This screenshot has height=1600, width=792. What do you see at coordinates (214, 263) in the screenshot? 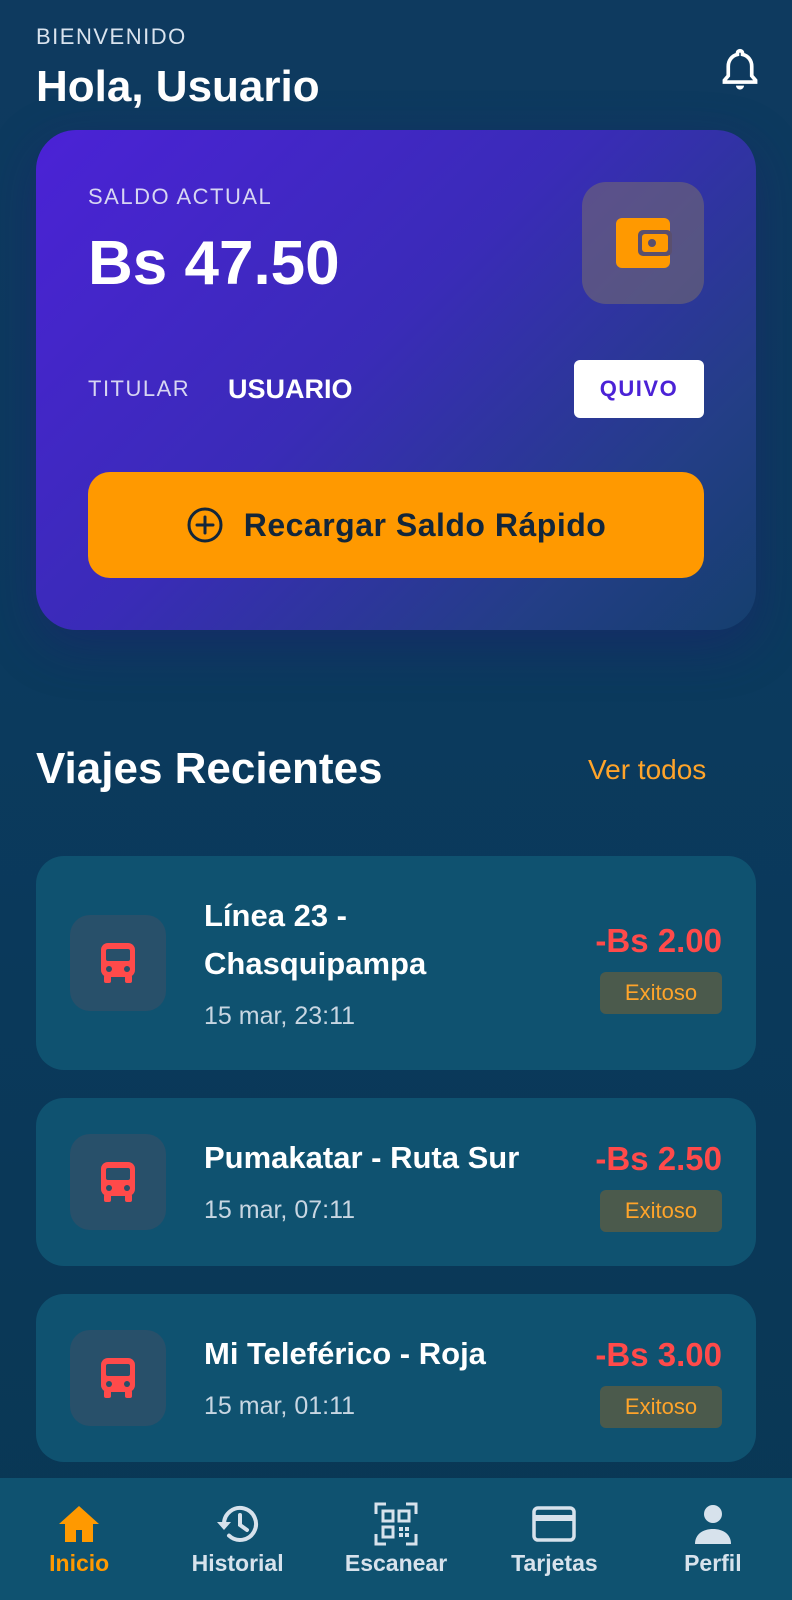
I see `balance-value: Bs 47.50` at bounding box center [214, 263].